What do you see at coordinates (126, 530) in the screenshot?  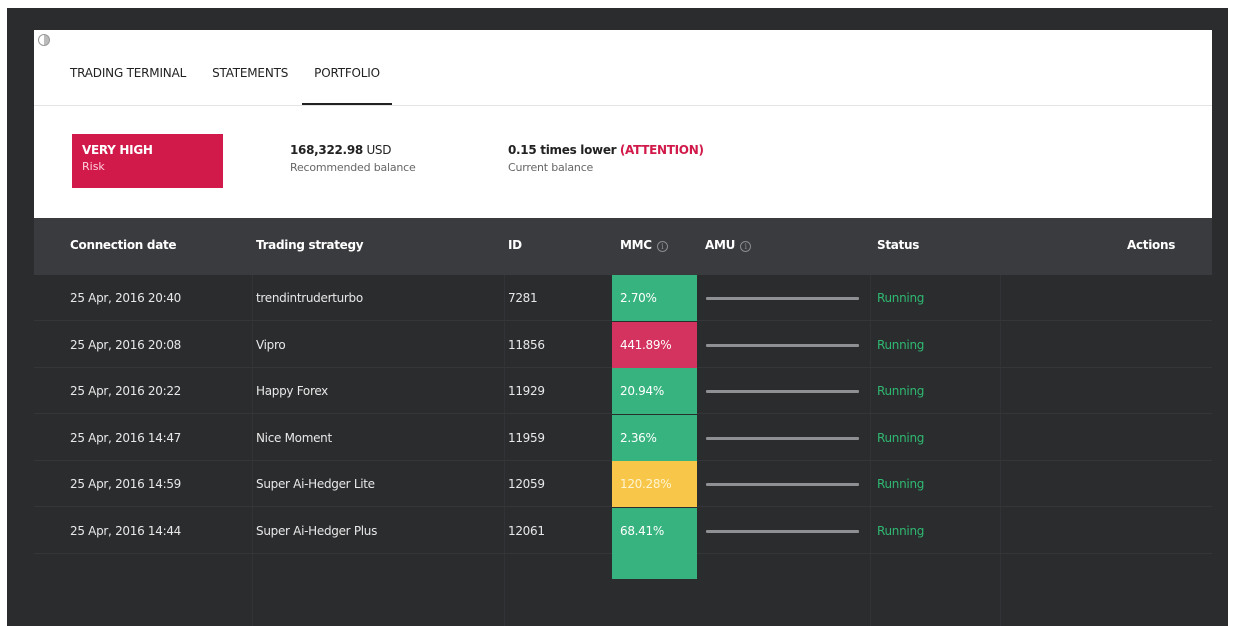 I see `connection-date: 25 Apr, 2016 14:44` at bounding box center [126, 530].